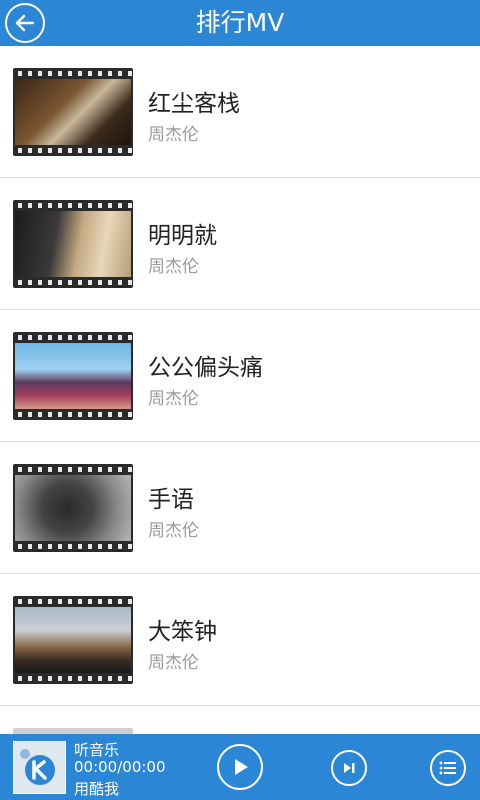 The width and height of the screenshot is (480, 800). Describe the element at coordinates (182, 632) in the screenshot. I see `song-title: 大笨钟` at that location.